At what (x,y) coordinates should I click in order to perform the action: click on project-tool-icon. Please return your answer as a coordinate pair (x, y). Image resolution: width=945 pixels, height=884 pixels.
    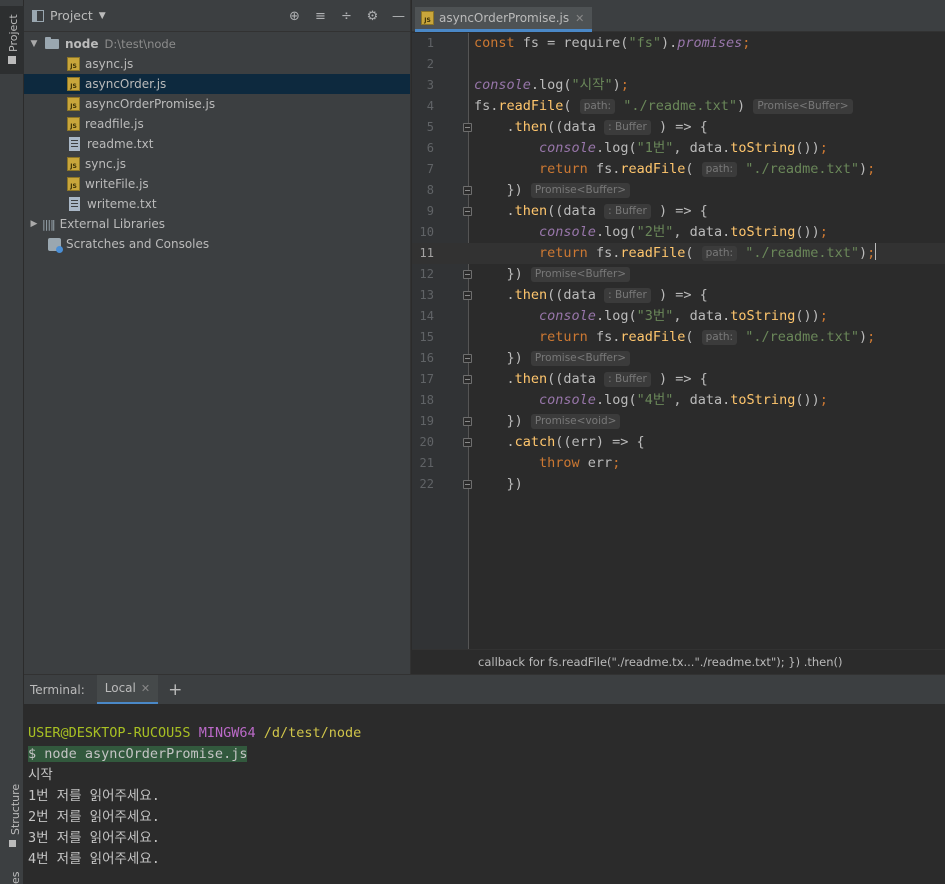
    Looking at the image, I should click on (12, 60).